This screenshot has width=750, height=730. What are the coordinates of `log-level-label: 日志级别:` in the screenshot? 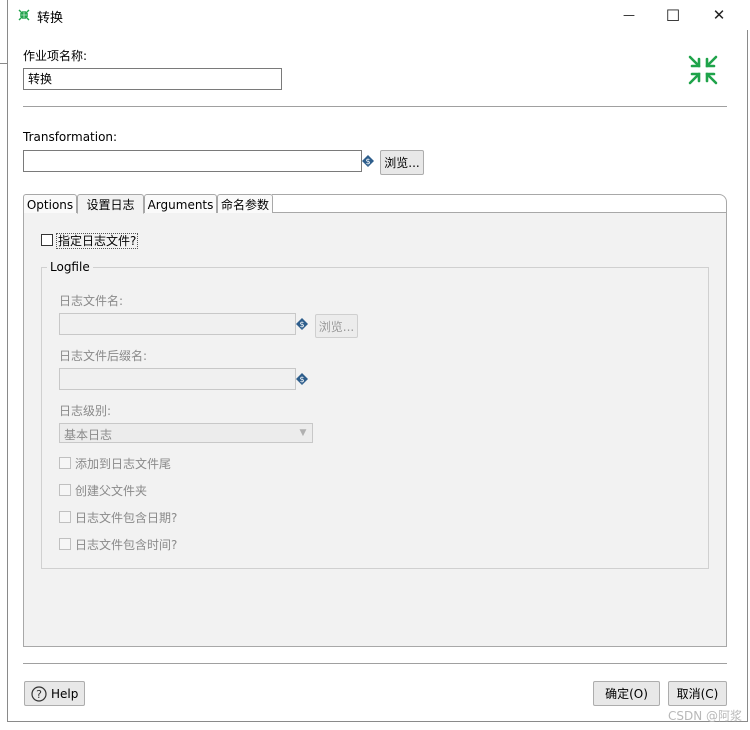 It's located at (85, 411).